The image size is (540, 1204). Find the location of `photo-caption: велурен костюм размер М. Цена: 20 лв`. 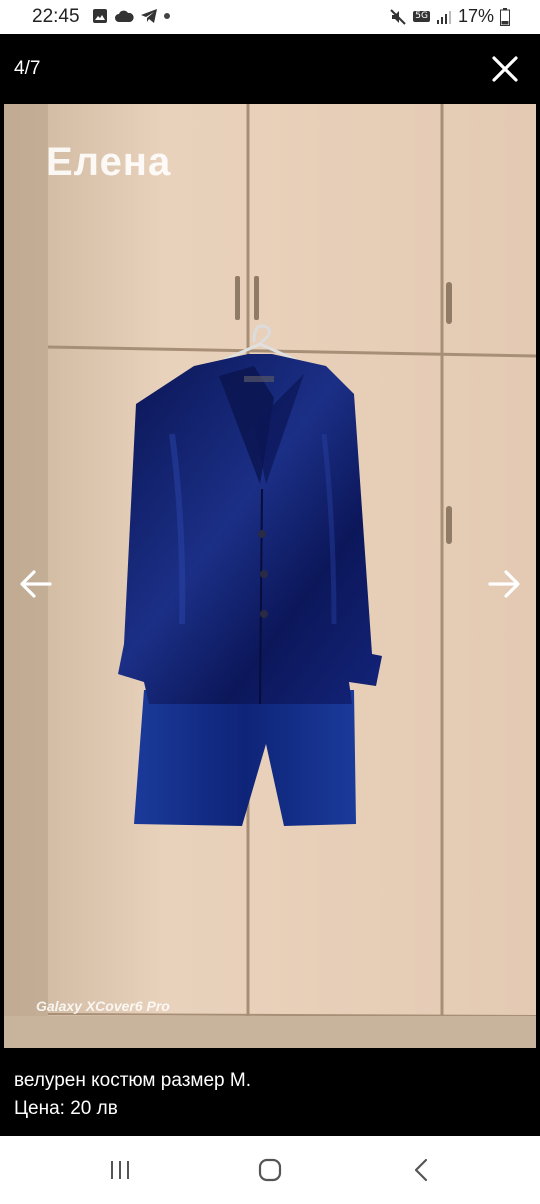

photo-caption: велурен костюм размер М. Цена: 20 лв is located at coordinates (270, 1092).